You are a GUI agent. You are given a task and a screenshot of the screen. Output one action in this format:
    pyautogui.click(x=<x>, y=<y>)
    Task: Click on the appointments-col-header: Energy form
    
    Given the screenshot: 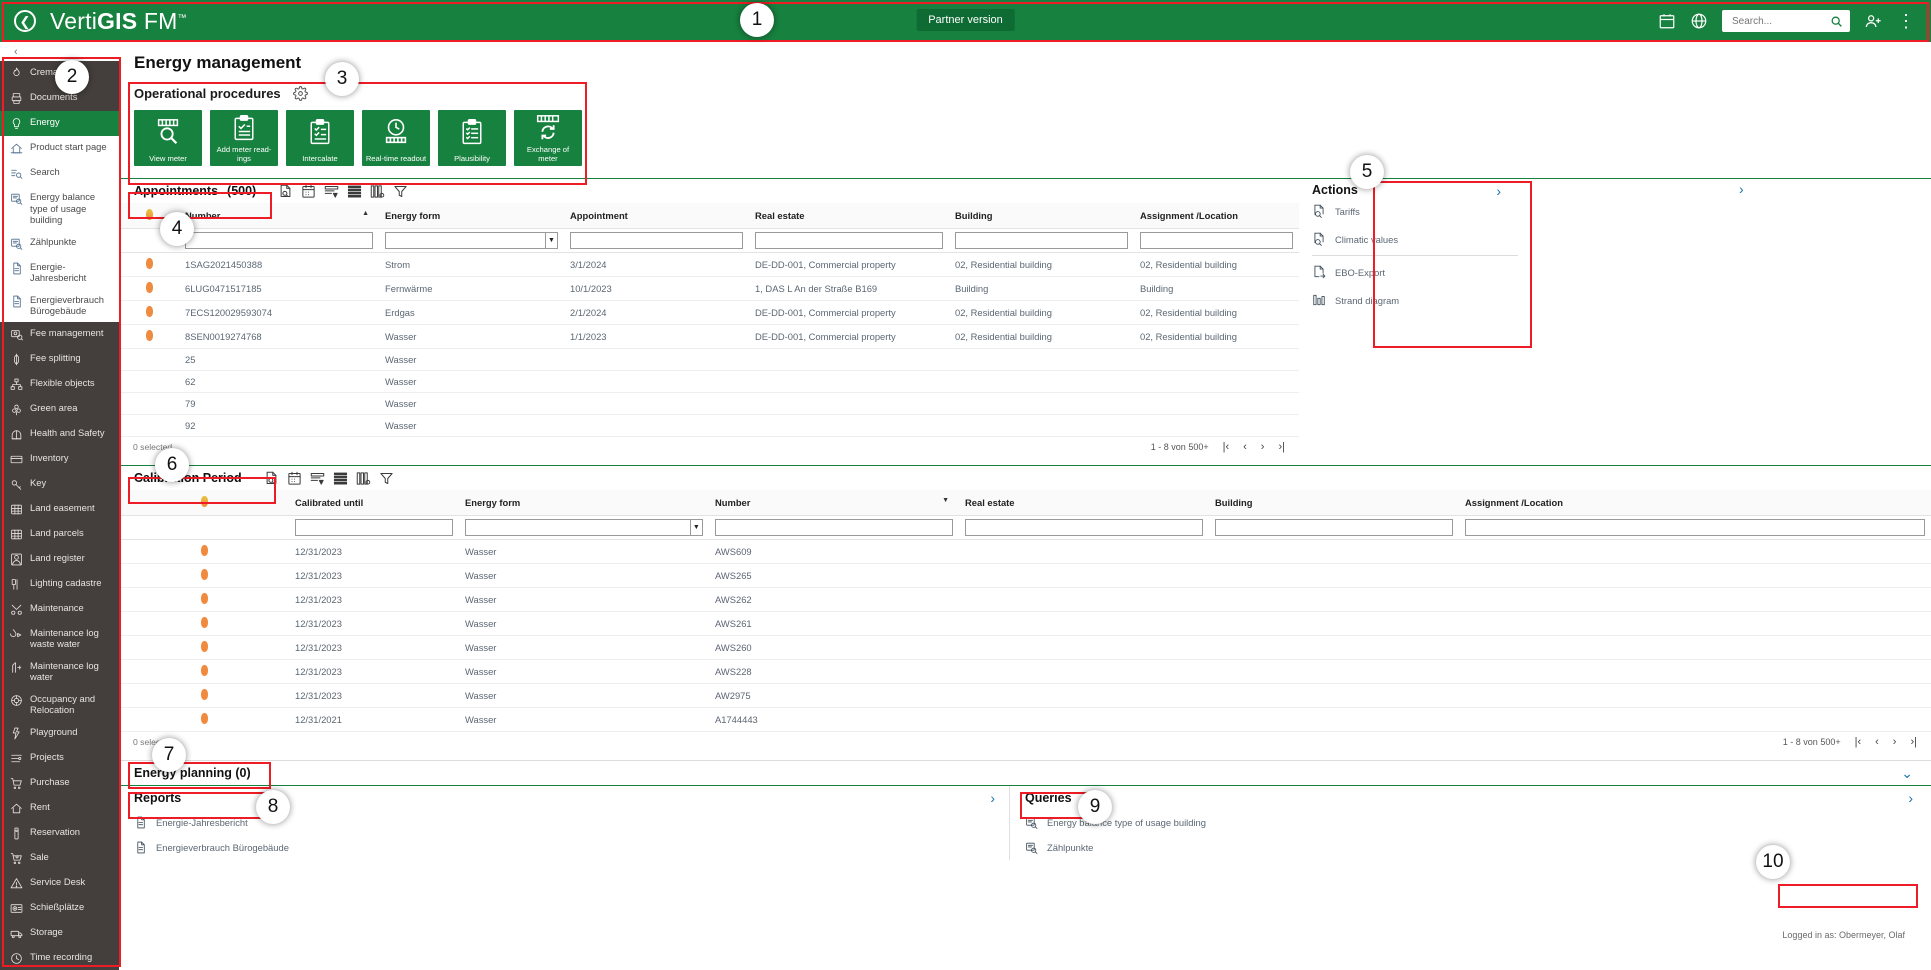 What is the action you would take?
    pyautogui.click(x=471, y=216)
    